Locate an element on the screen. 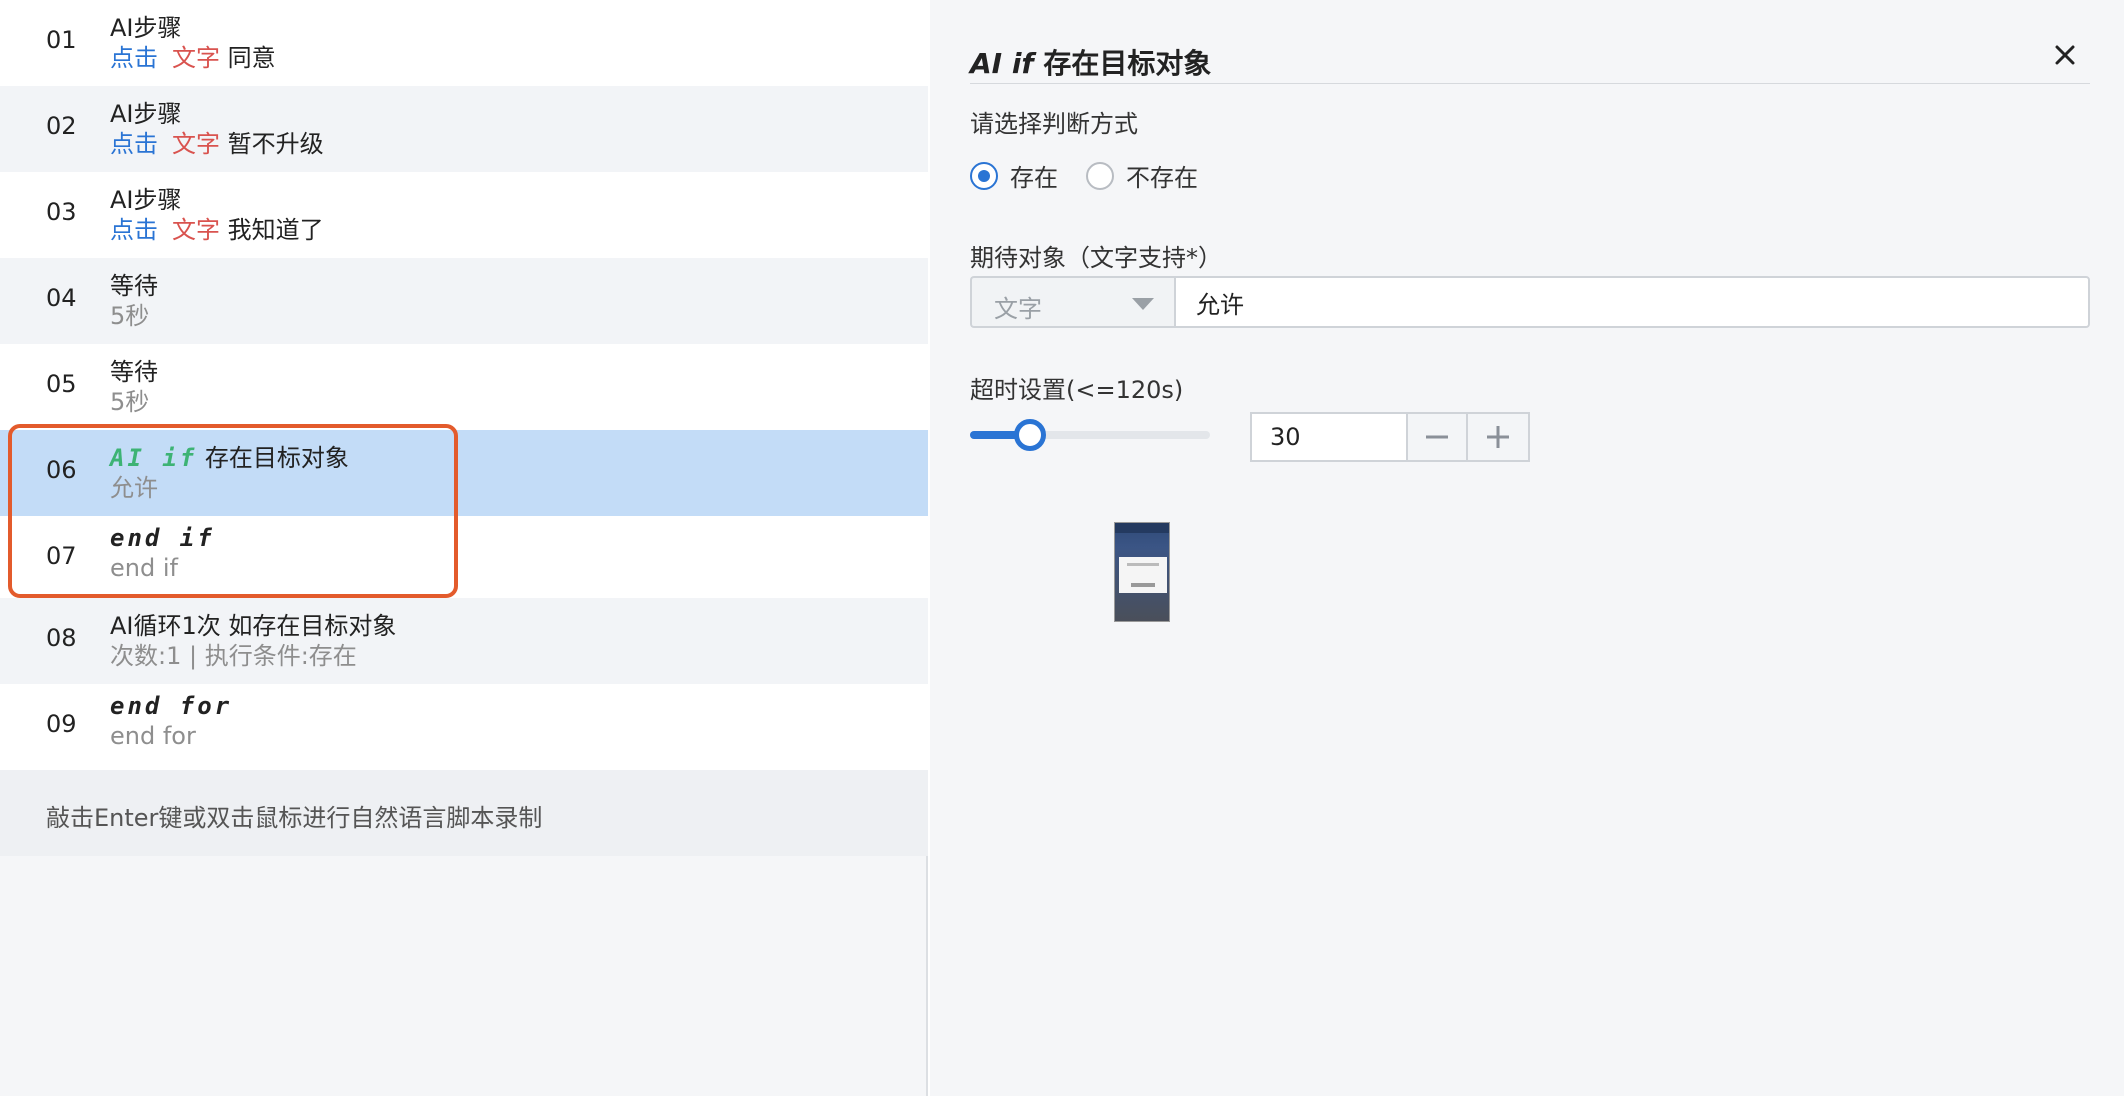  thumbnail-status-bar is located at coordinates (1142, 528).